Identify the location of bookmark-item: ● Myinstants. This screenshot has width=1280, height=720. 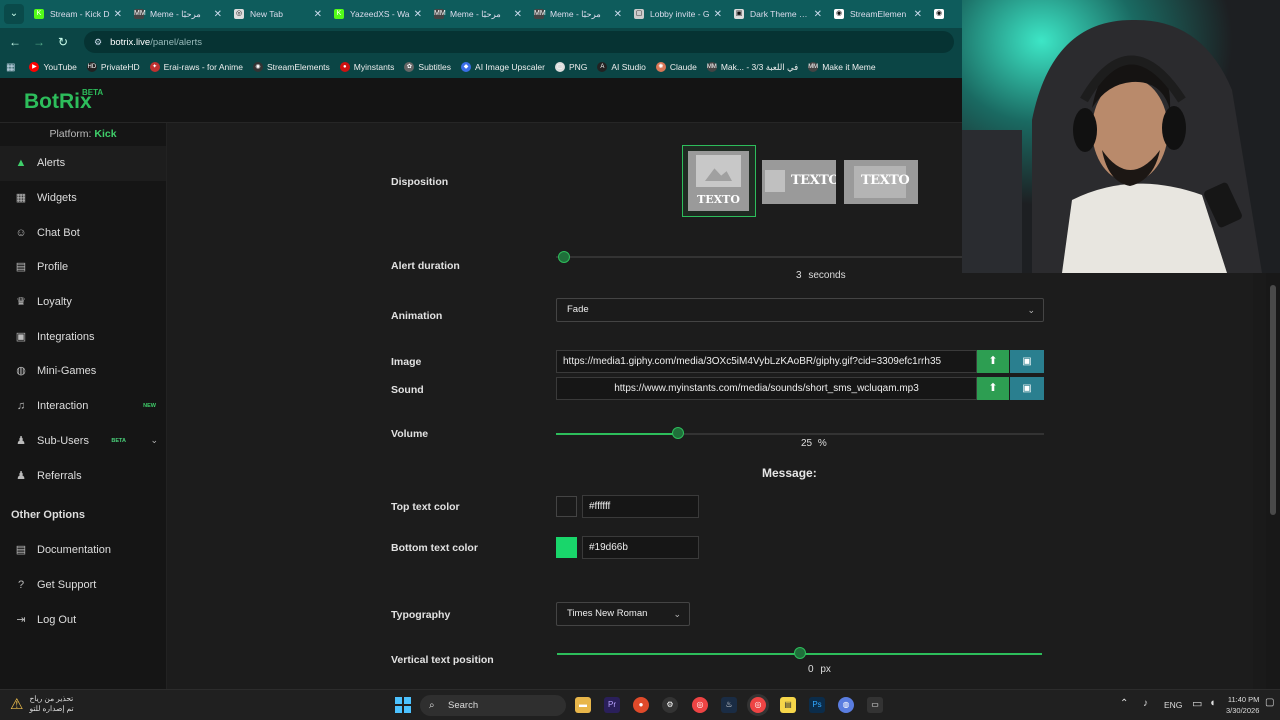
(366, 67).